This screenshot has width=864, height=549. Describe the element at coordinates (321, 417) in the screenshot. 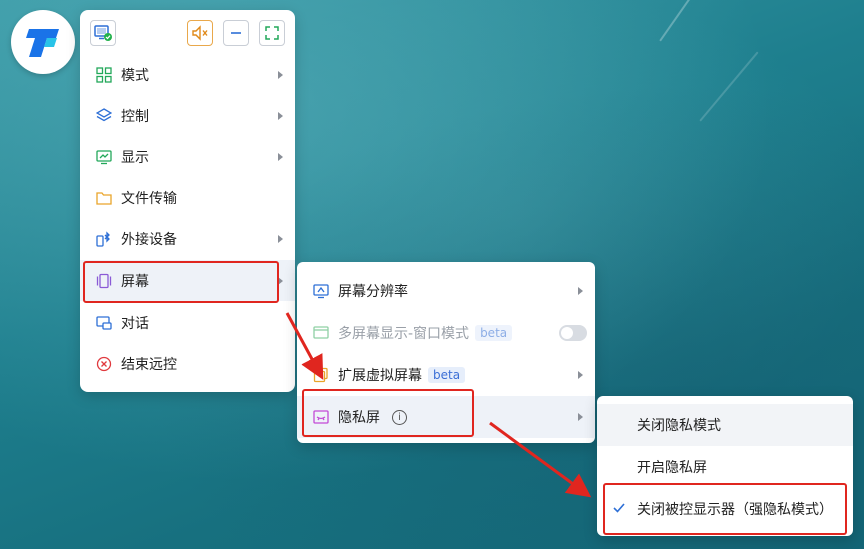

I see `privacy-eye-icon` at that location.